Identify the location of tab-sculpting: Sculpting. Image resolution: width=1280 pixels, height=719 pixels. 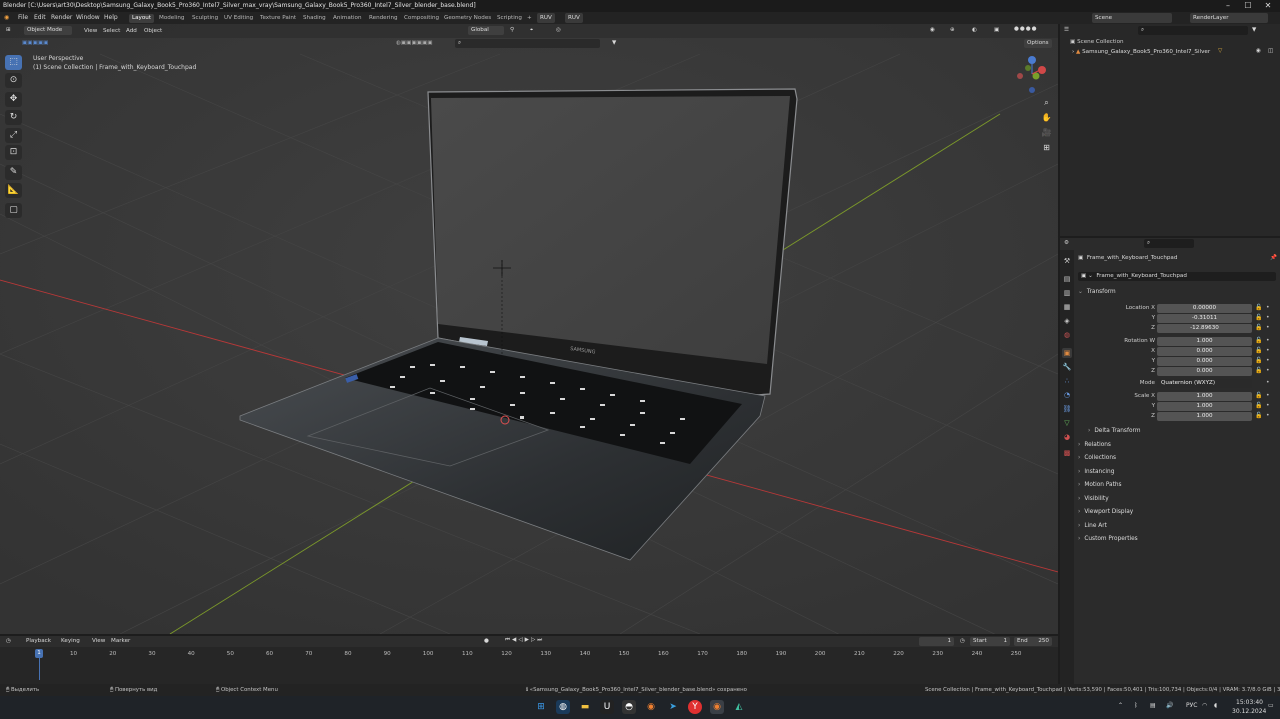
(205, 18).